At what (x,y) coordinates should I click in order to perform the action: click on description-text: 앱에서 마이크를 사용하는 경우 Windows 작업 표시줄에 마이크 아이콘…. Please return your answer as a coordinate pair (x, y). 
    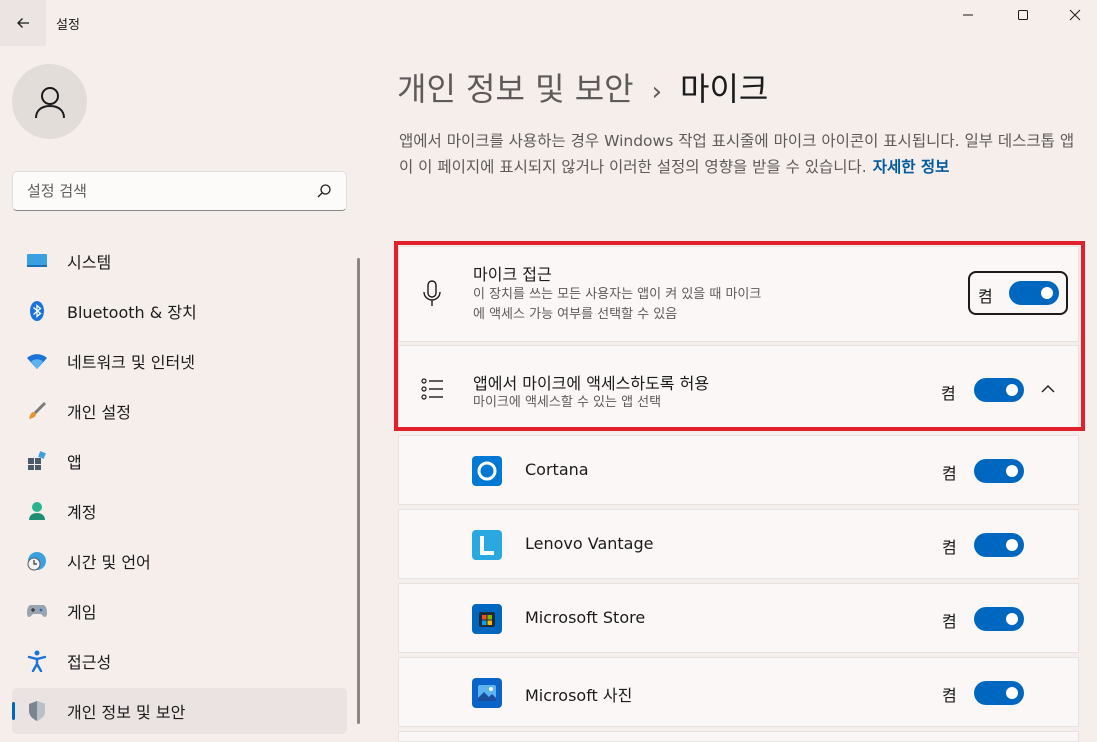
    Looking at the image, I should click on (737, 154).